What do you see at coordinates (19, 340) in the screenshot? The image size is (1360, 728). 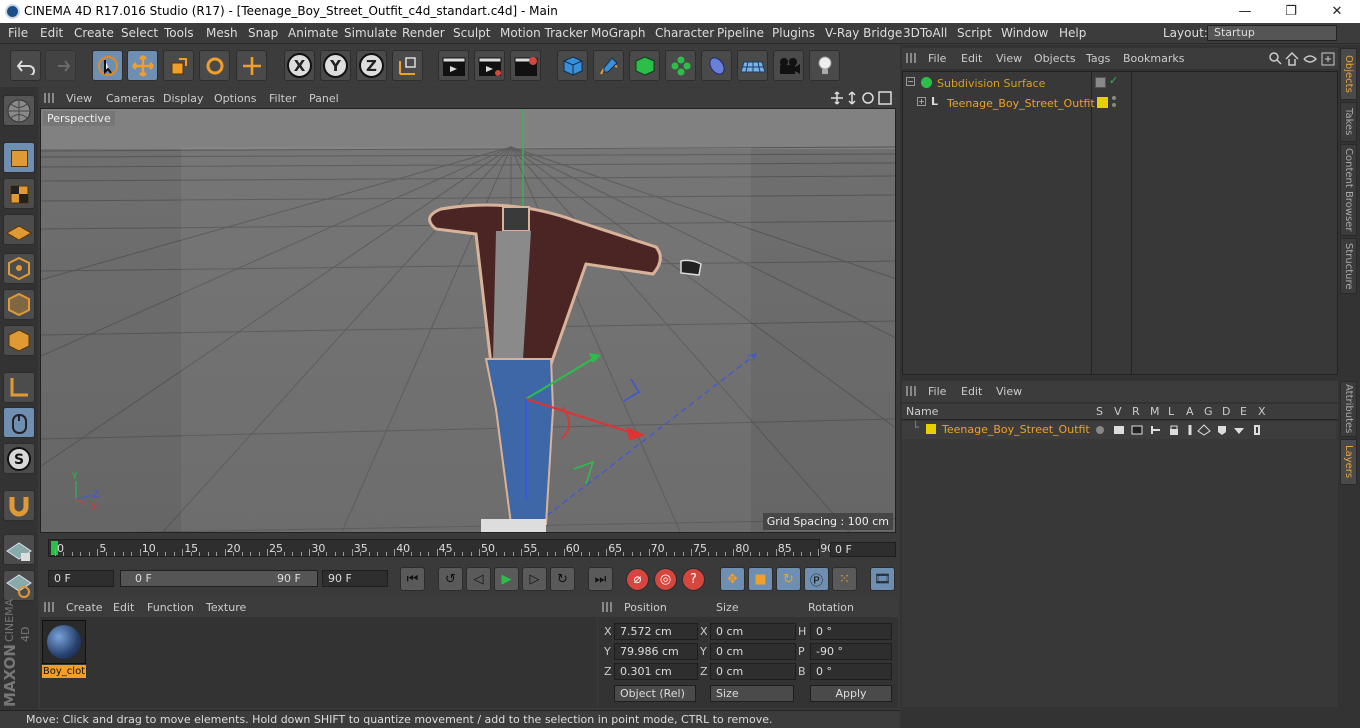 I see `polygons-mode-button` at bounding box center [19, 340].